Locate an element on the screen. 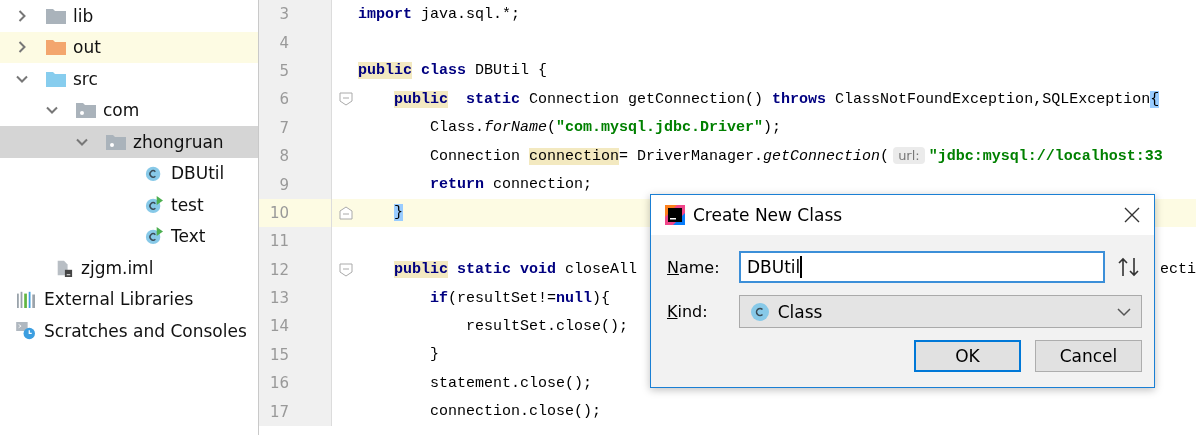 Image resolution: width=1196 pixels, height=435 pixels. line-number: 16 is located at coordinates (278, 383).